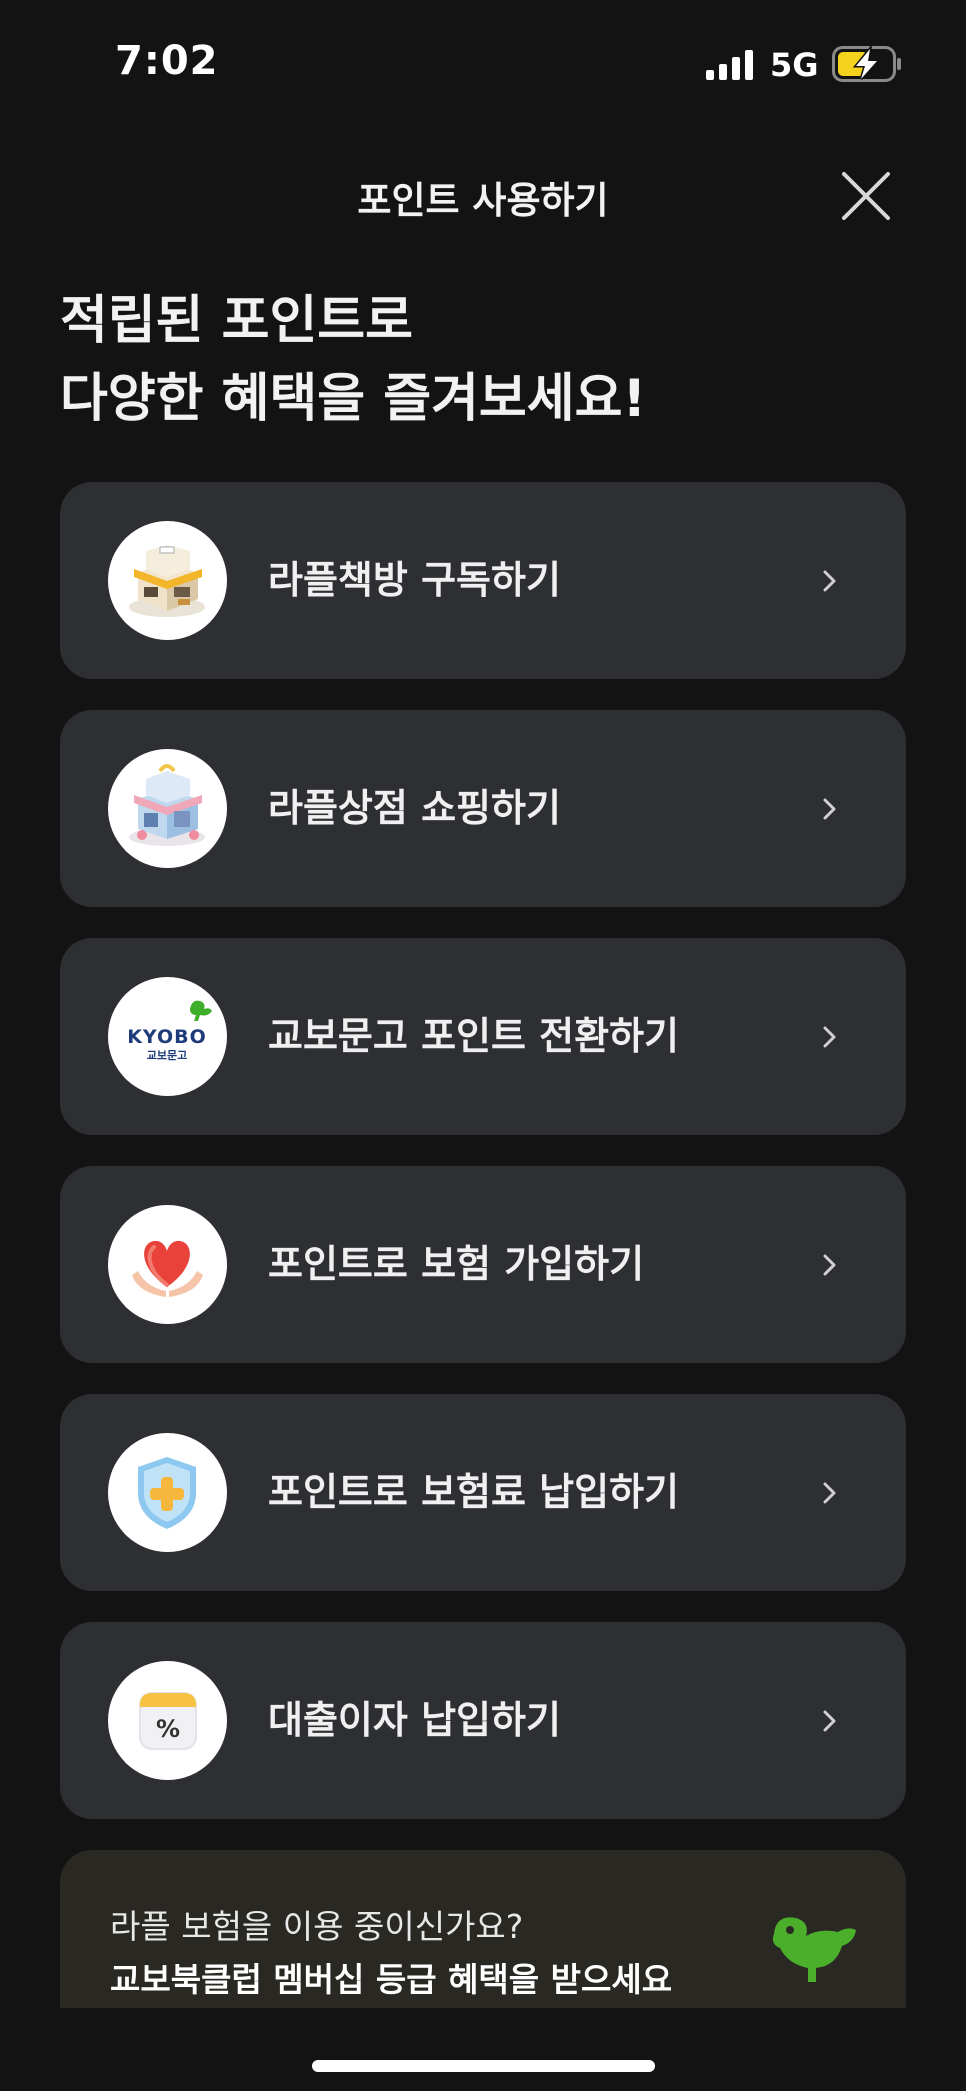 This screenshot has height=2091, width=966. What do you see at coordinates (167, 61) in the screenshot?
I see `status-time: 7:02` at bounding box center [167, 61].